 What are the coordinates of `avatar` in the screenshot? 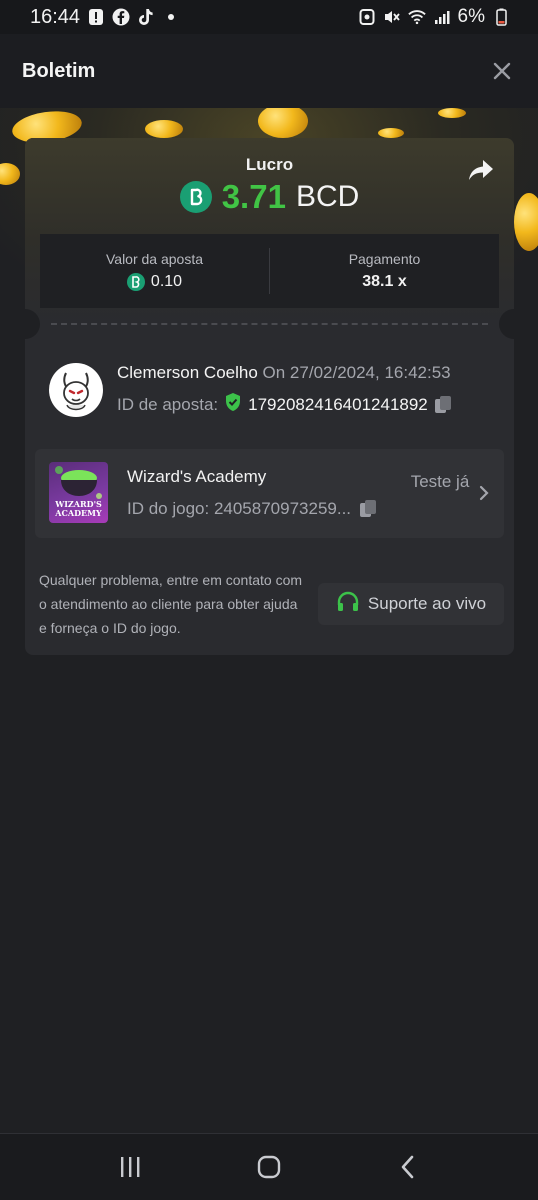 It's located at (76, 390).